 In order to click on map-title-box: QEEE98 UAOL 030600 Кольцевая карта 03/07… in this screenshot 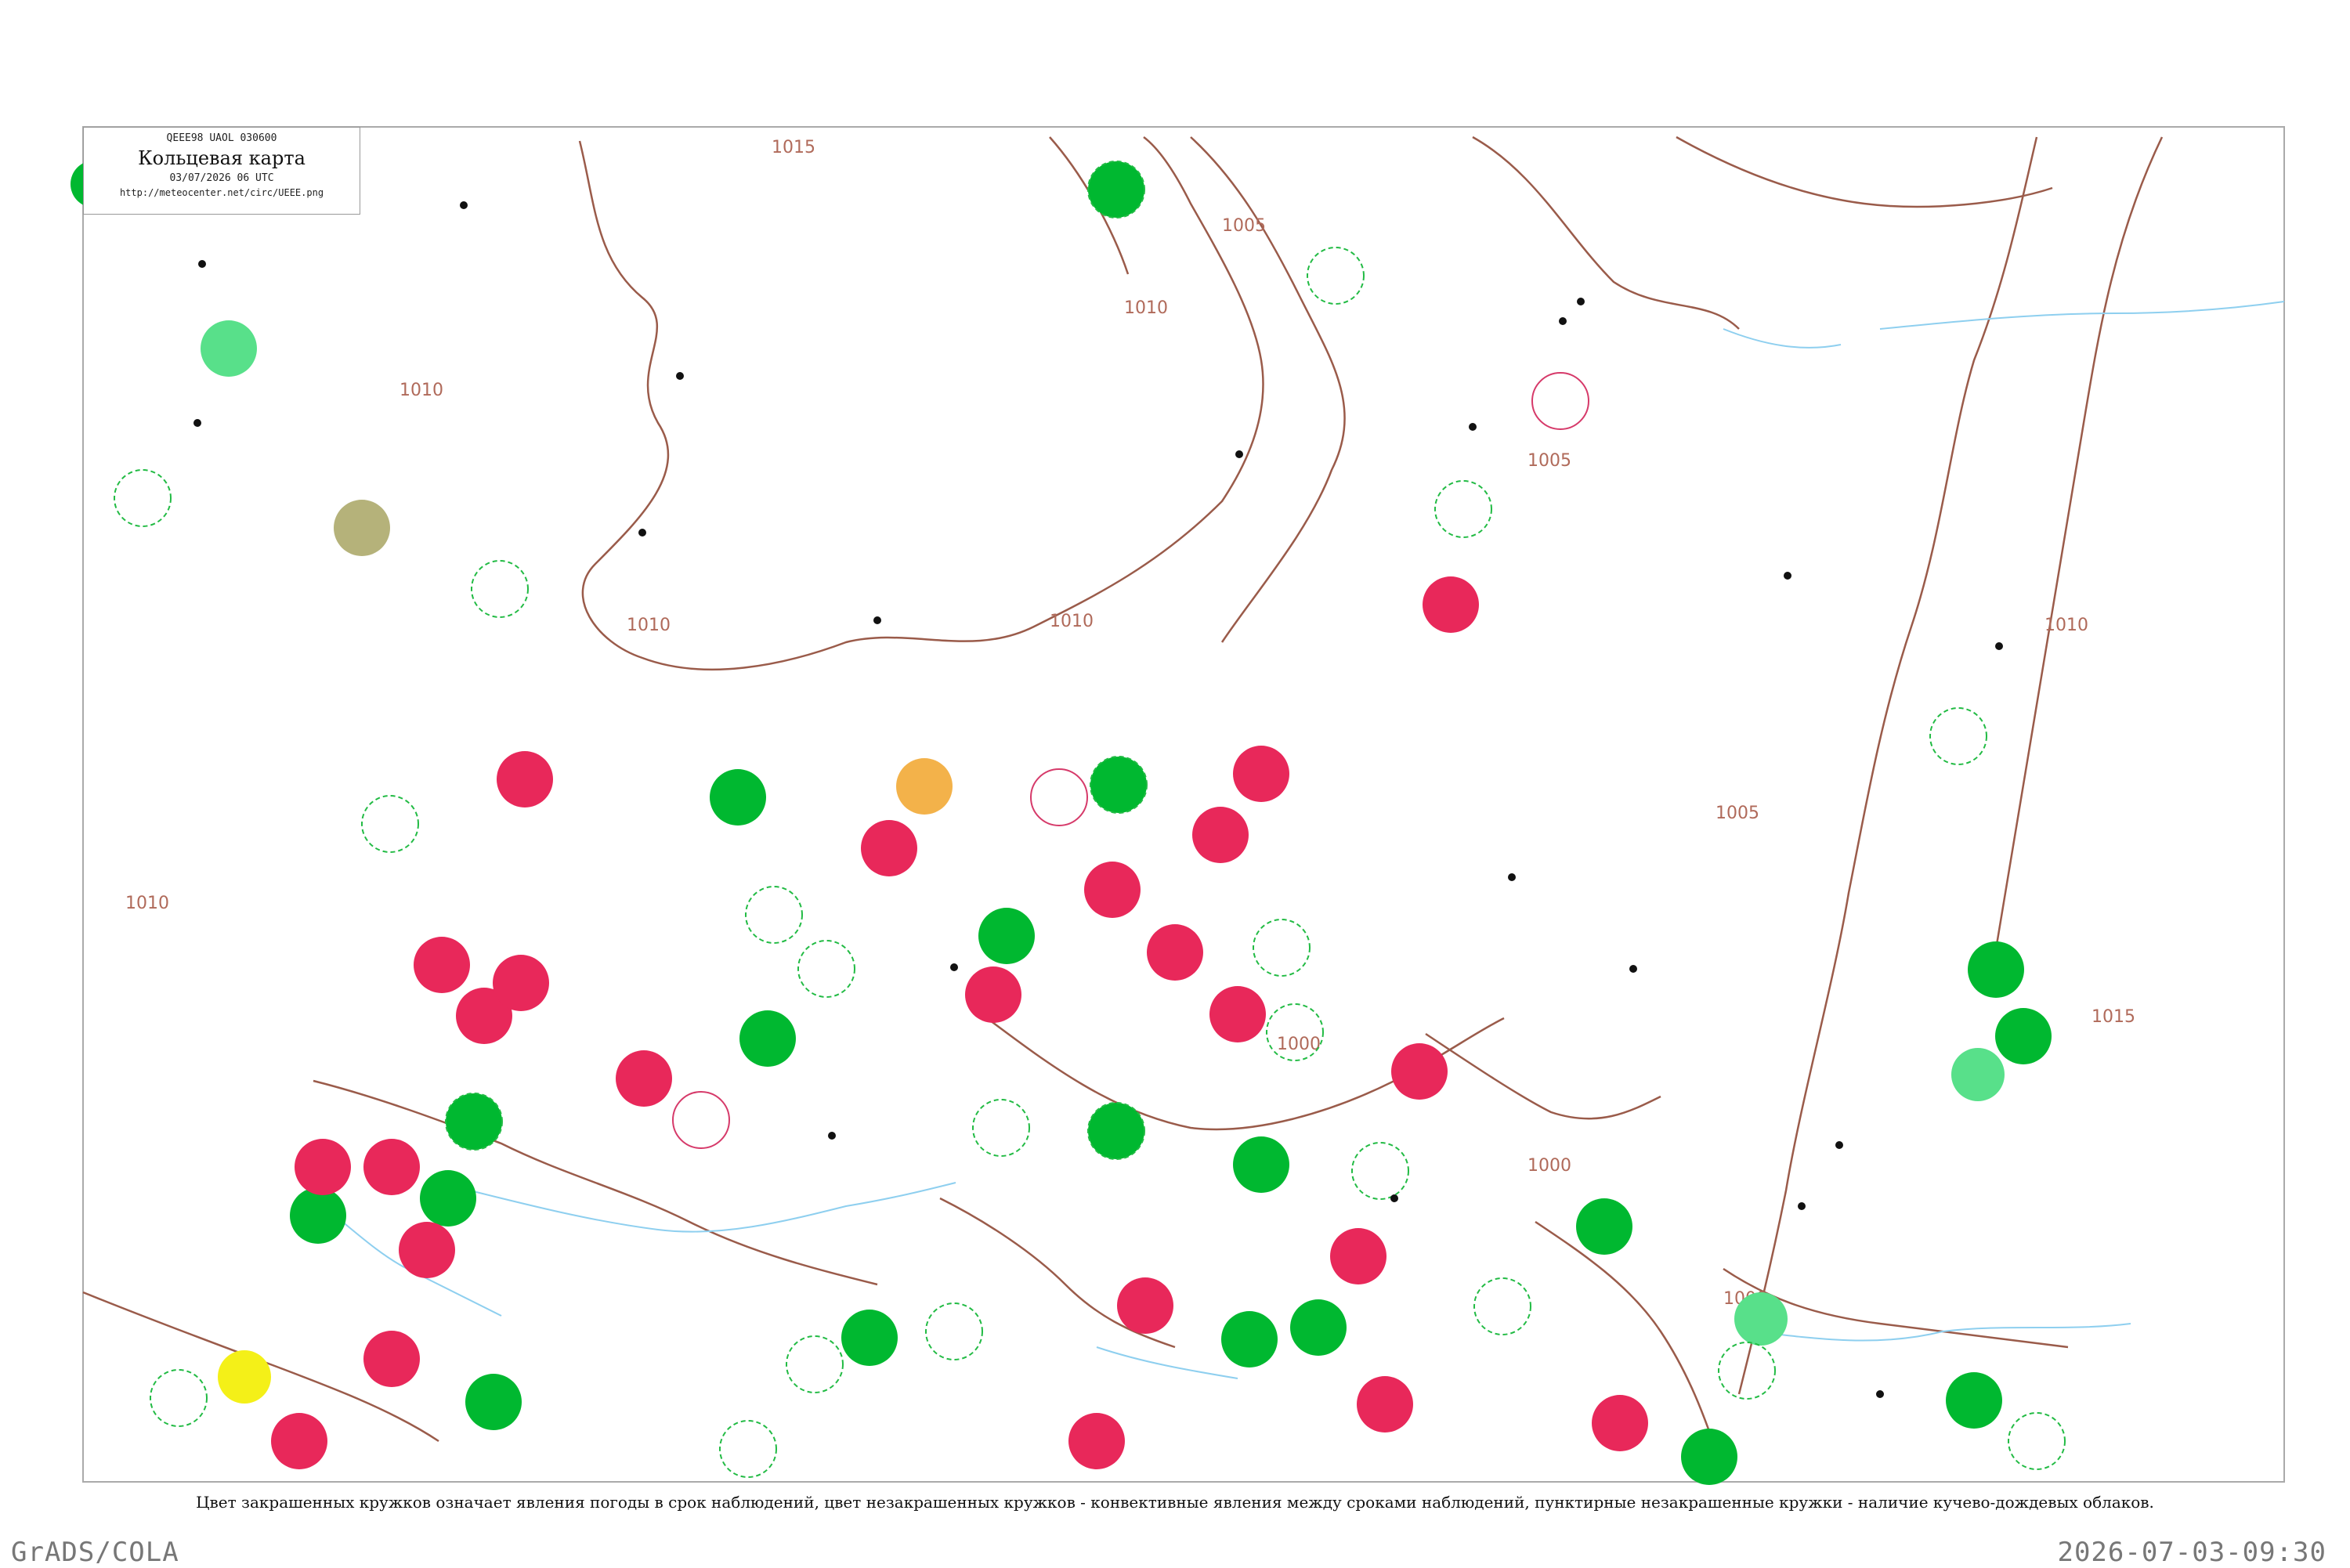, I will do `click(221, 171)`.